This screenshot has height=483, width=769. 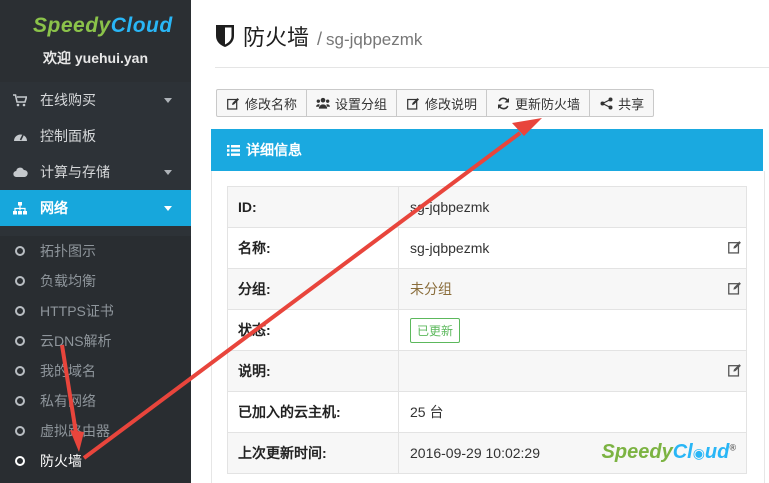 What do you see at coordinates (72, 25) in the screenshot?
I see `logo-text-speedy: Speedy` at bounding box center [72, 25].